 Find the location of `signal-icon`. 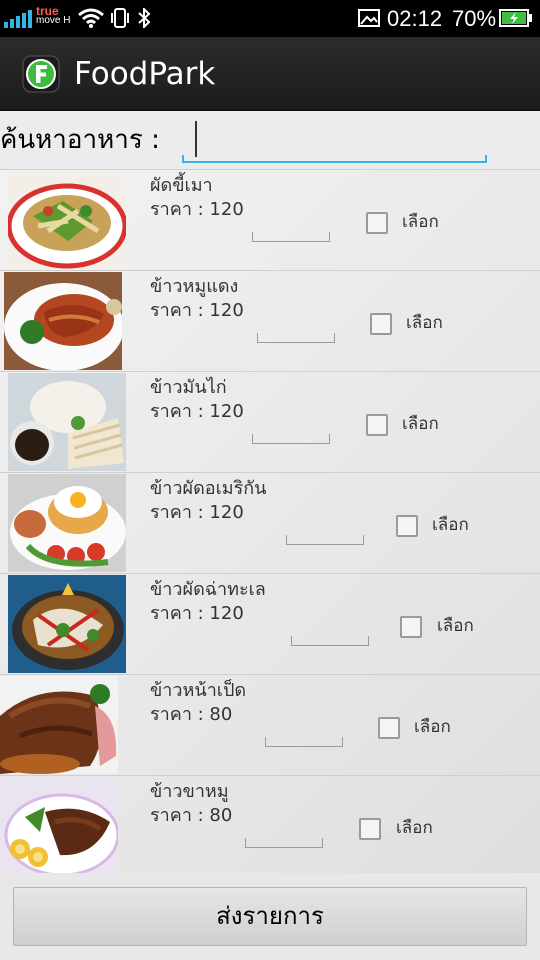

signal-icon is located at coordinates (18, 19).